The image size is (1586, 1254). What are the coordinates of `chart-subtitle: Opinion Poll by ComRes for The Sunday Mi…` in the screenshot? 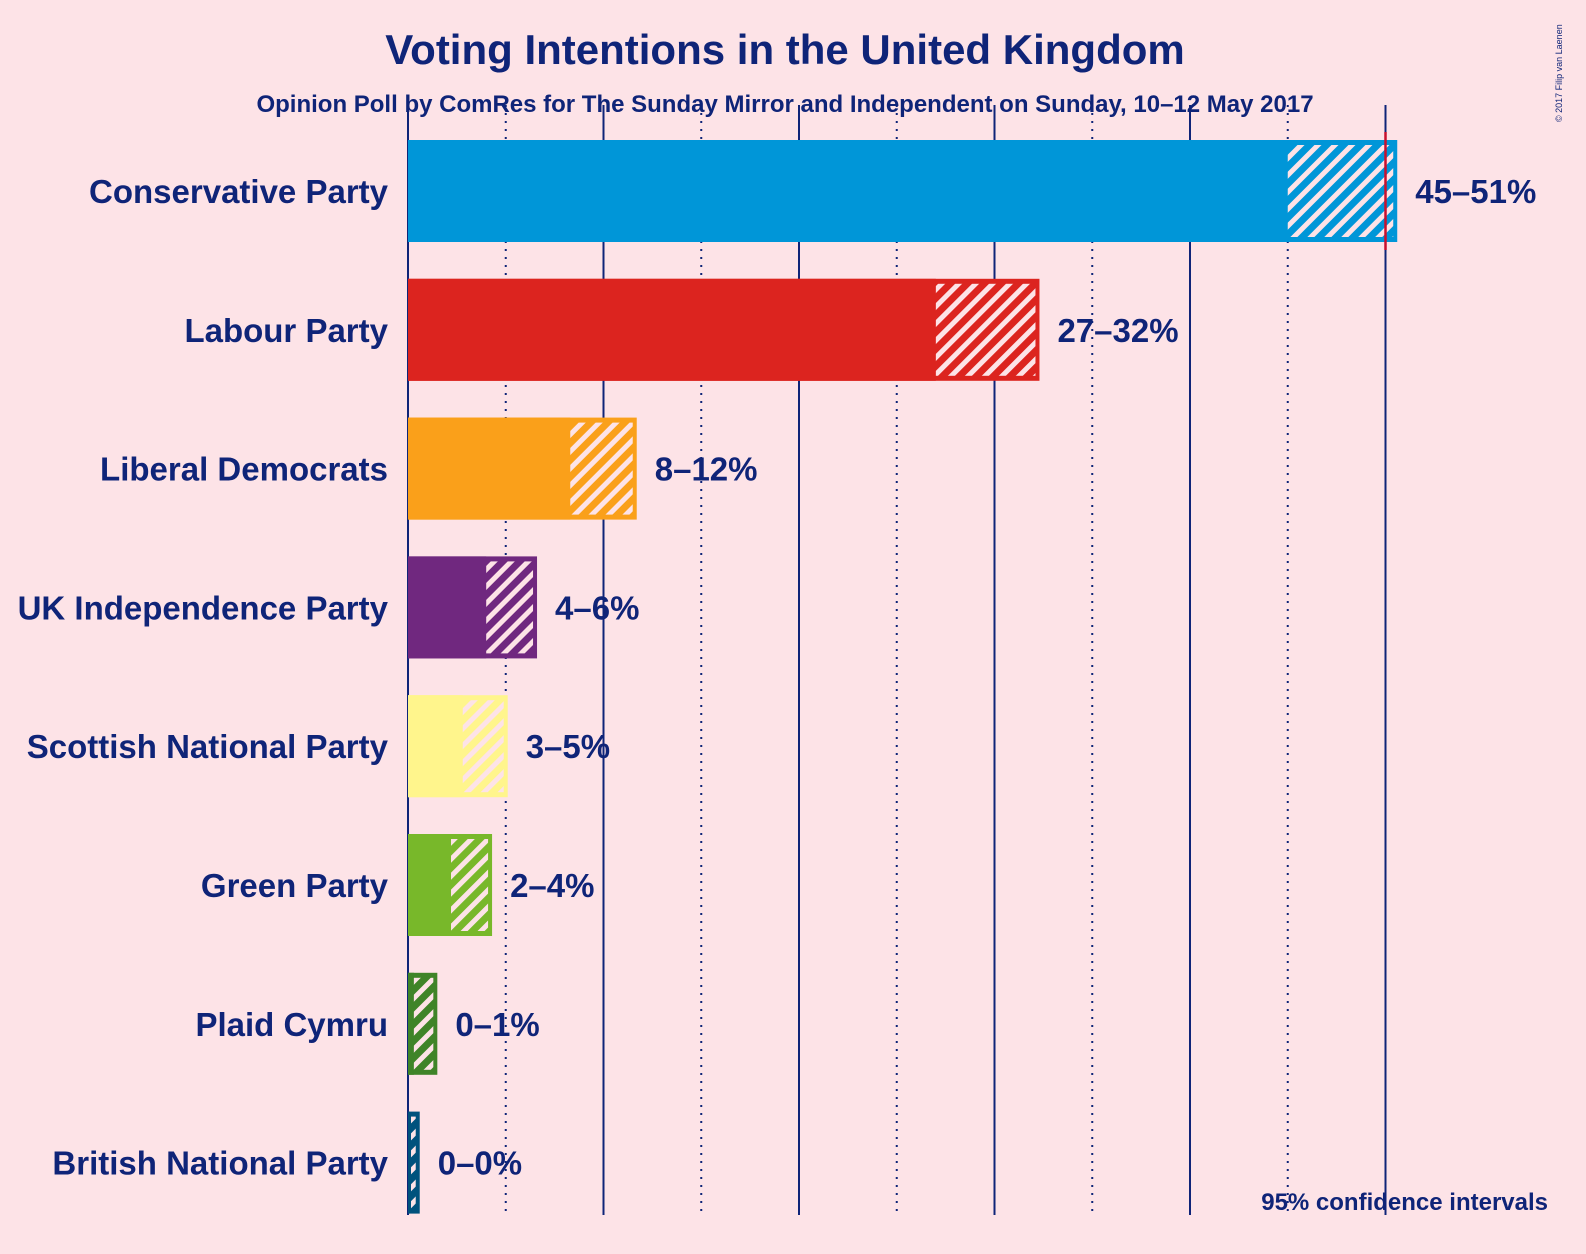 It's located at (784, 104).